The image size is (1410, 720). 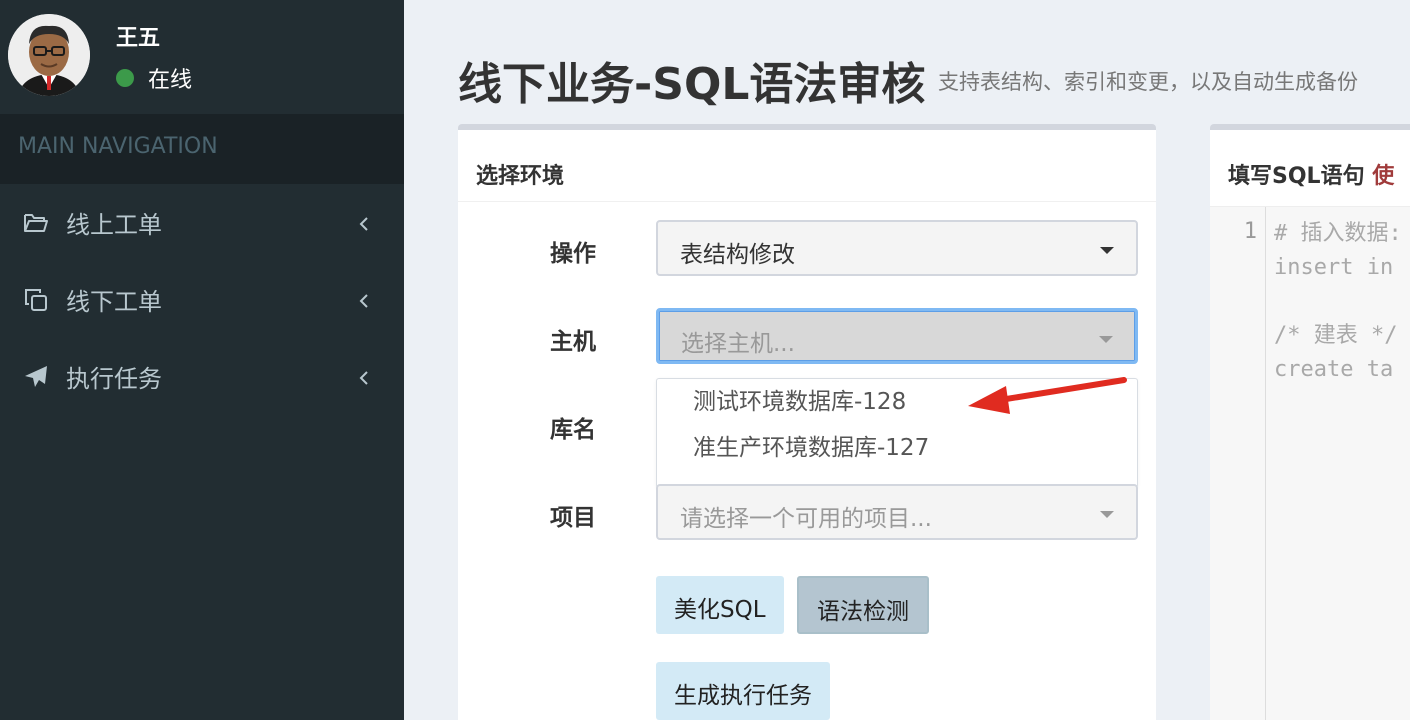 I want to click on sql-box-title: 填写SQL语句 使, so click(x=1310, y=168).